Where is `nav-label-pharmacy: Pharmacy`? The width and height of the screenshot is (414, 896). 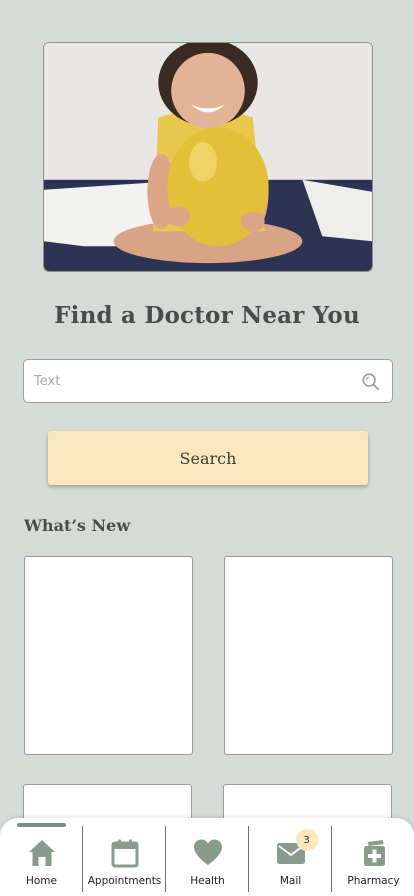 nav-label-pharmacy: Pharmacy is located at coordinates (373, 881).